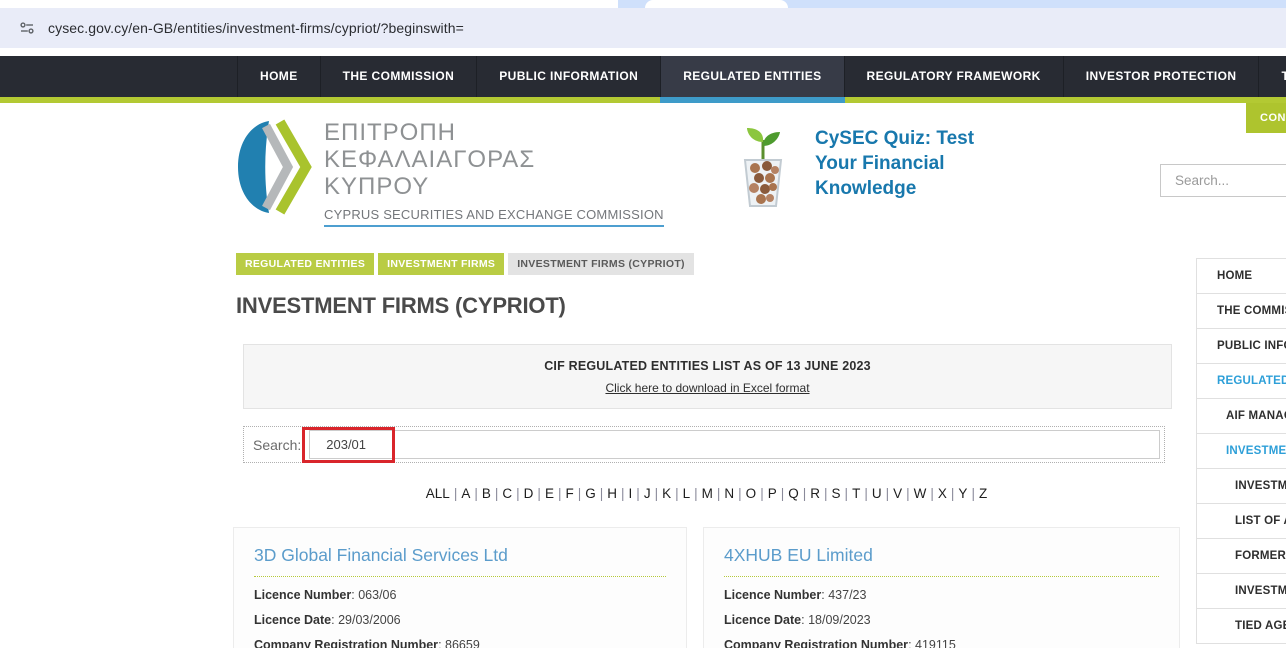 This screenshot has height=648, width=1286. Describe the element at coordinates (460, 620) in the screenshot. I see `firm-licence-date: Licence Date: 29/03/2006` at that location.